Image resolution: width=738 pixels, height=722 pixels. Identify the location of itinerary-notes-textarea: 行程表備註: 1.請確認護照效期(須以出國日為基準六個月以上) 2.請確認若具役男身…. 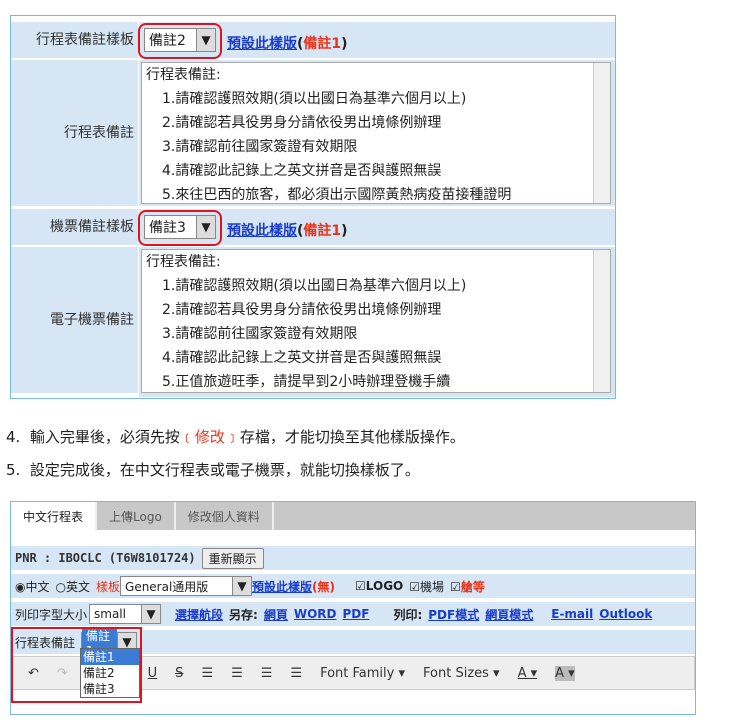
(376, 133).